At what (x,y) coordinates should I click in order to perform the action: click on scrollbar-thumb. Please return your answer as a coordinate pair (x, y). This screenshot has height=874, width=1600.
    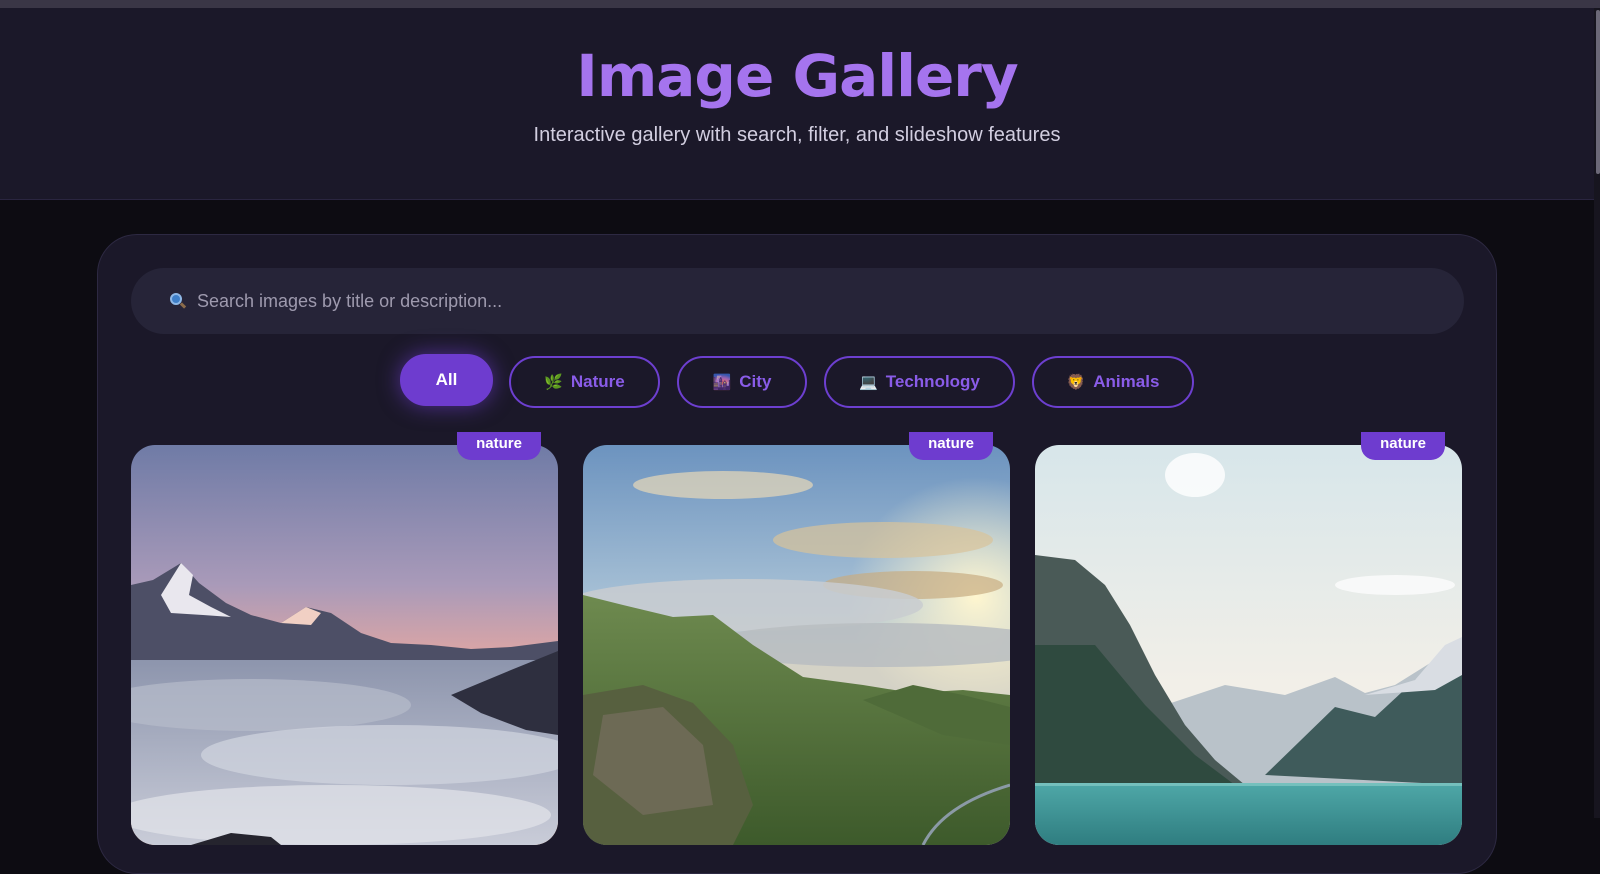
    Looking at the image, I should click on (1598, 92).